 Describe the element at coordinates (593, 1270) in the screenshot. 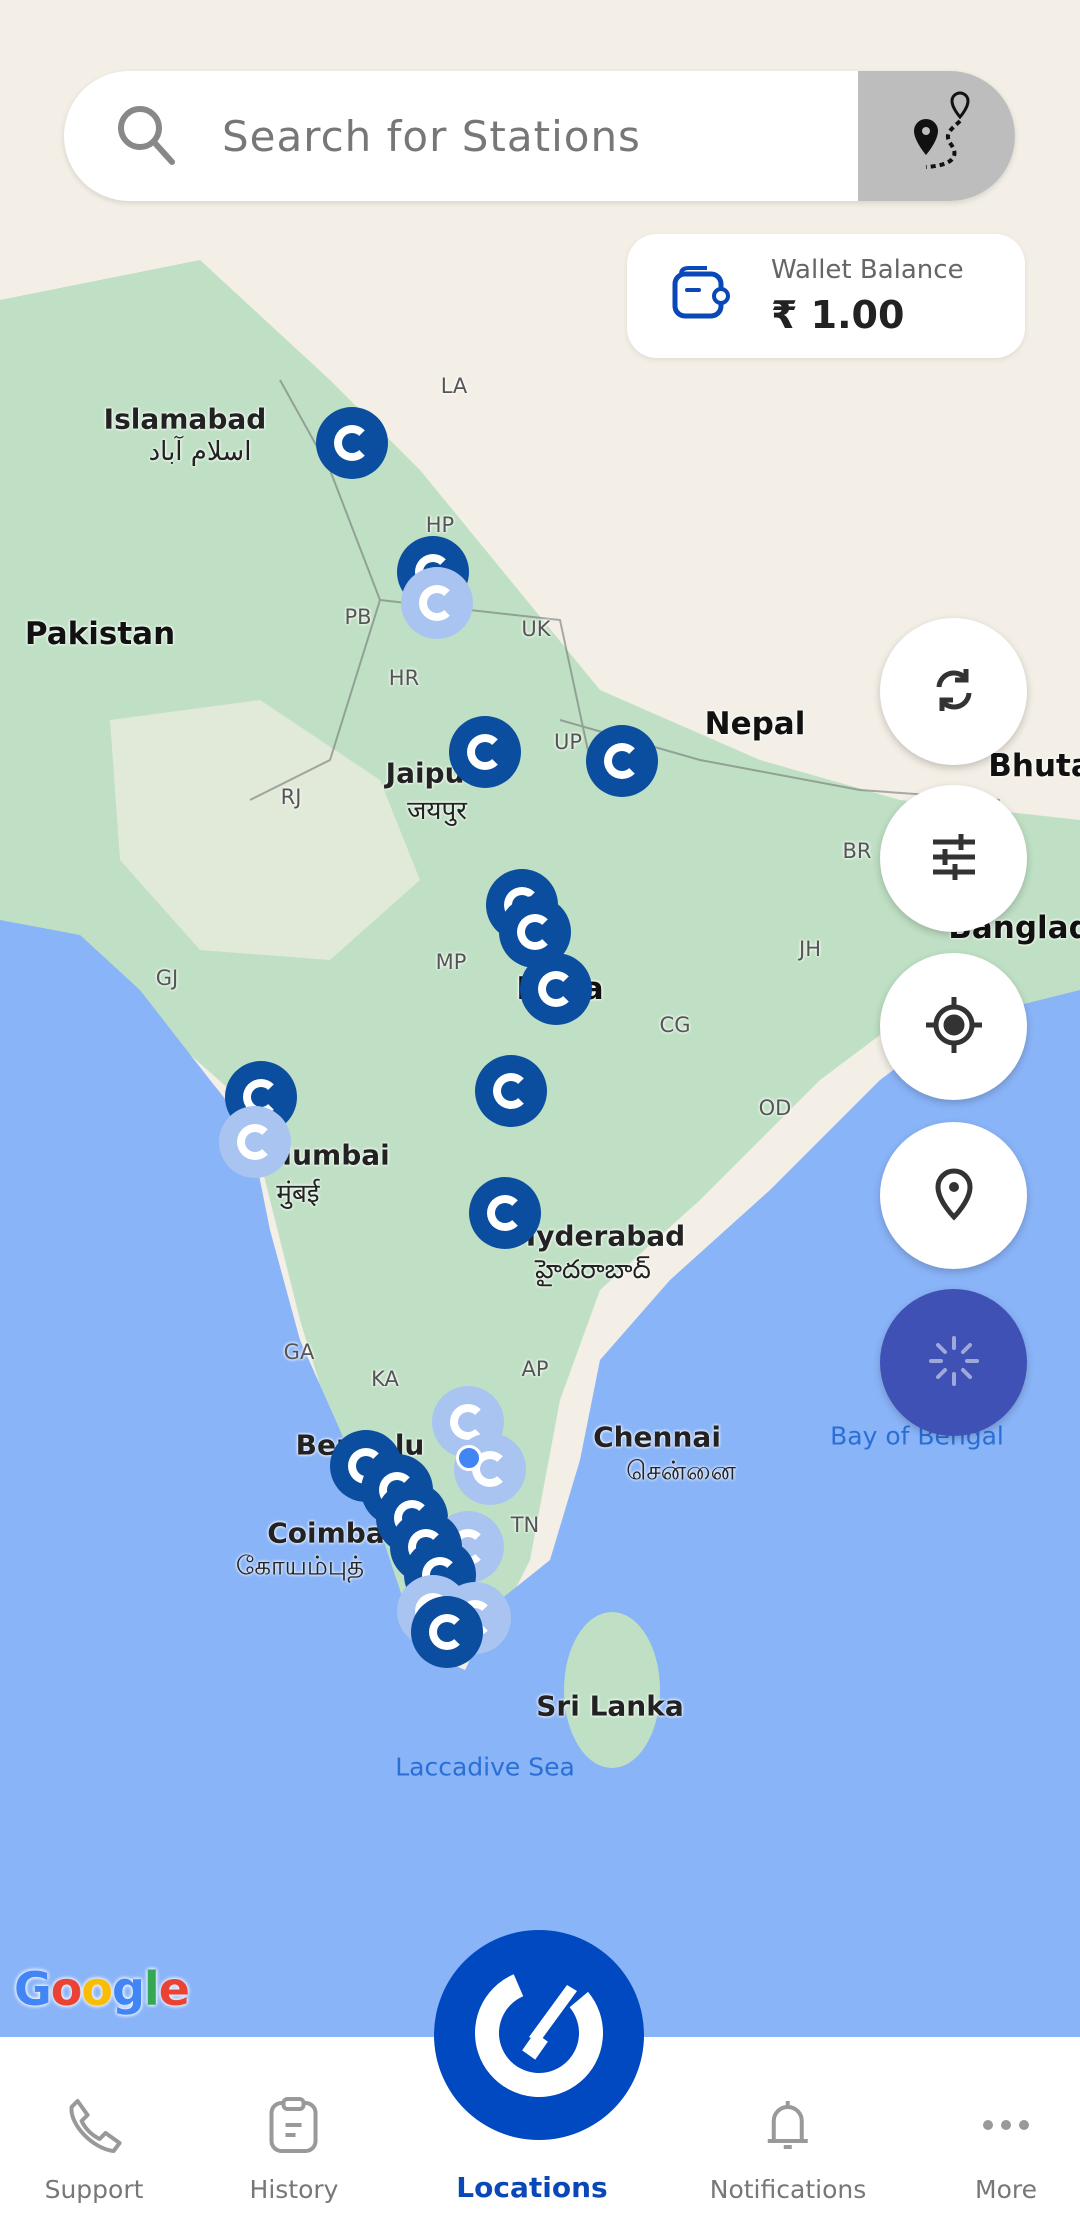

I see `label-hyderabad-te: హైదరాబాద్` at that location.